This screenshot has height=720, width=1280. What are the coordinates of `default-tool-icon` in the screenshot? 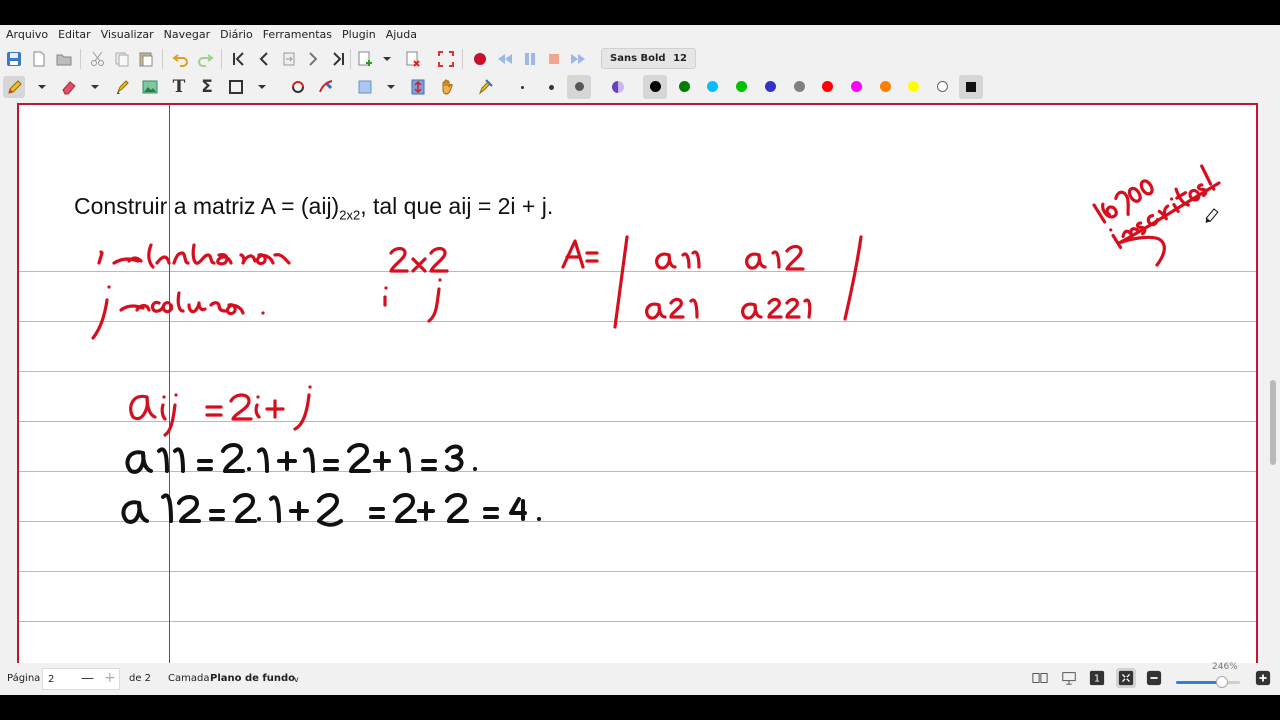 It's located at (485, 87).